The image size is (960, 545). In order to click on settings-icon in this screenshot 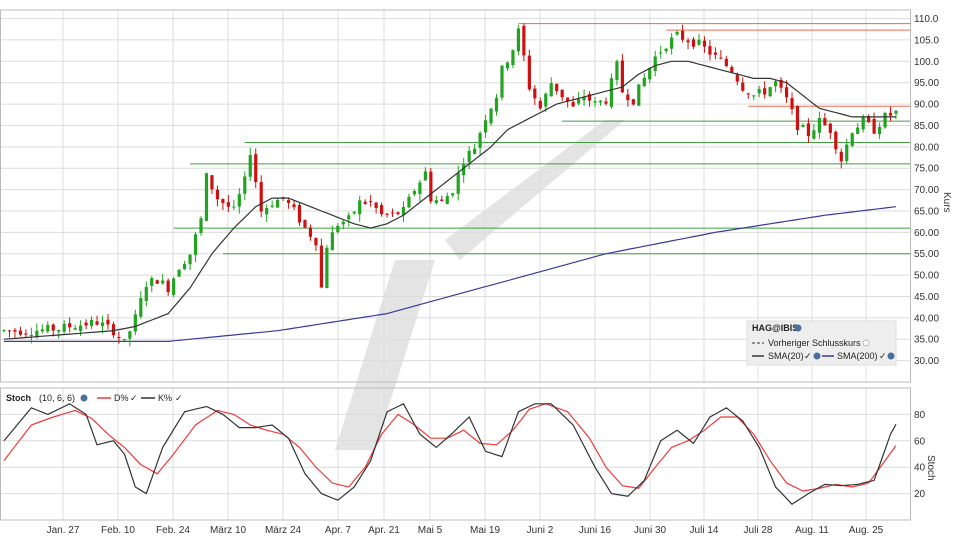, I will do `click(798, 328)`.